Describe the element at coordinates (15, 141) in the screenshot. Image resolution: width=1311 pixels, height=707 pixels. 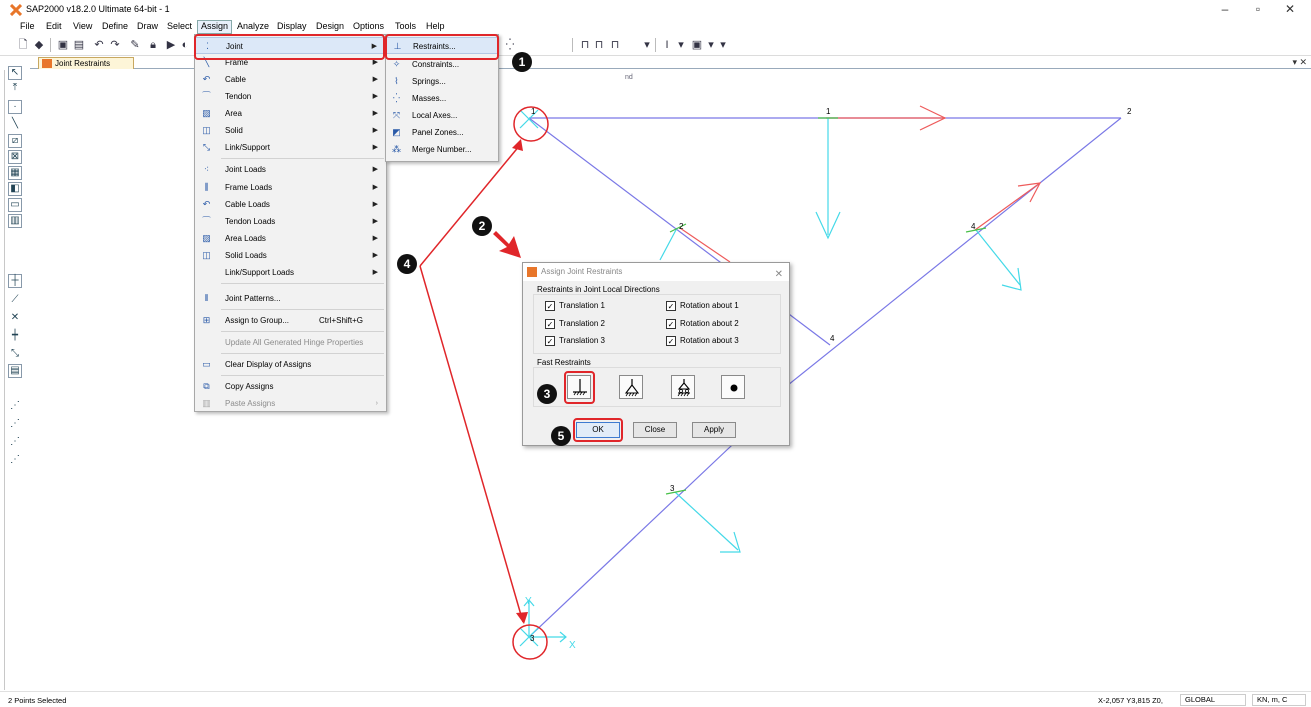
I see `draw-brace-icon: ⧄` at that location.